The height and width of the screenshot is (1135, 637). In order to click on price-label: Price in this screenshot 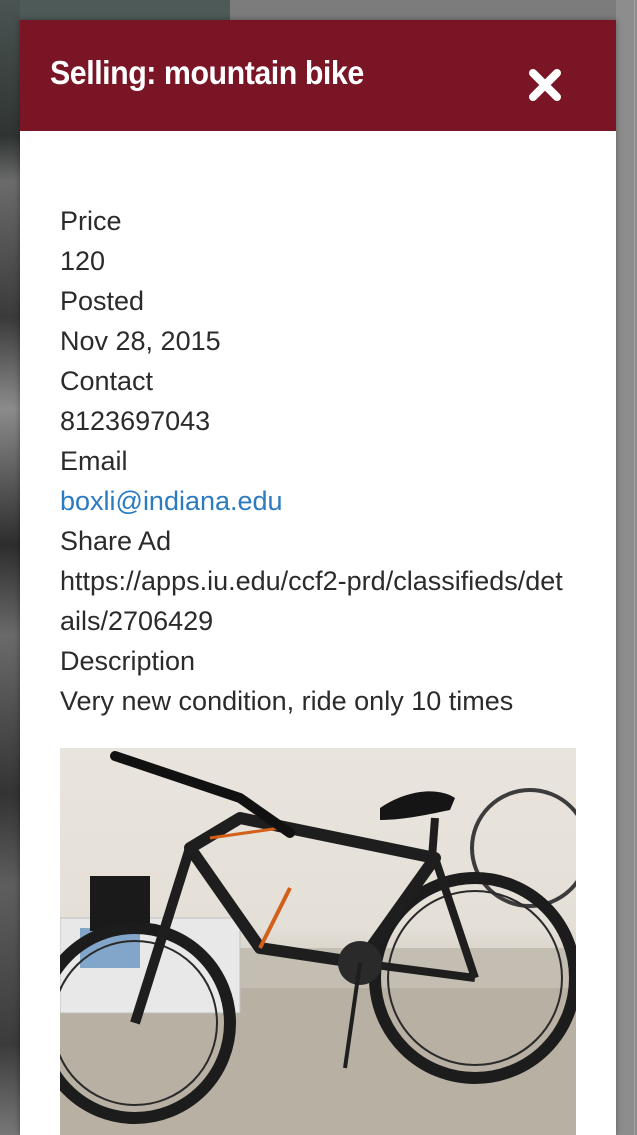, I will do `click(91, 221)`.